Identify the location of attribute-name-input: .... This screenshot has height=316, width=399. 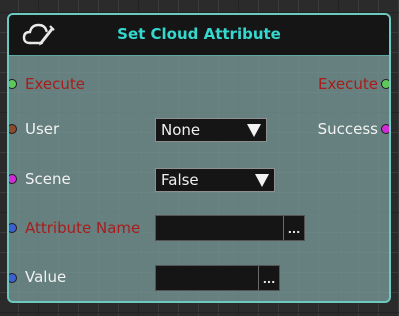
(230, 228).